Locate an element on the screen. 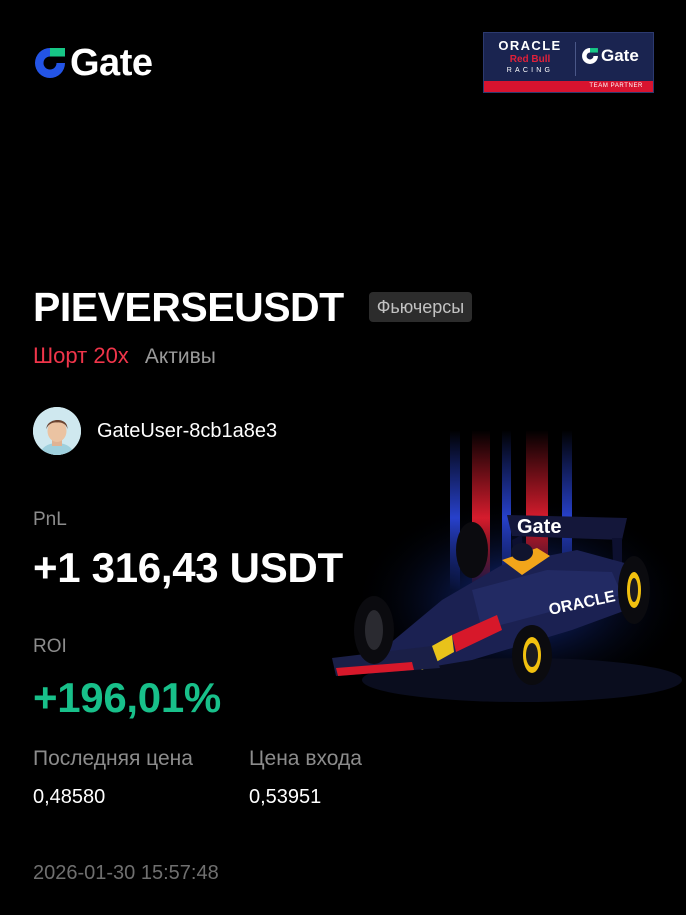 Image resolution: width=686 pixels, height=915 pixels. pair-row: PIEVERSEUSDT Фьючерсы is located at coordinates (253, 307).